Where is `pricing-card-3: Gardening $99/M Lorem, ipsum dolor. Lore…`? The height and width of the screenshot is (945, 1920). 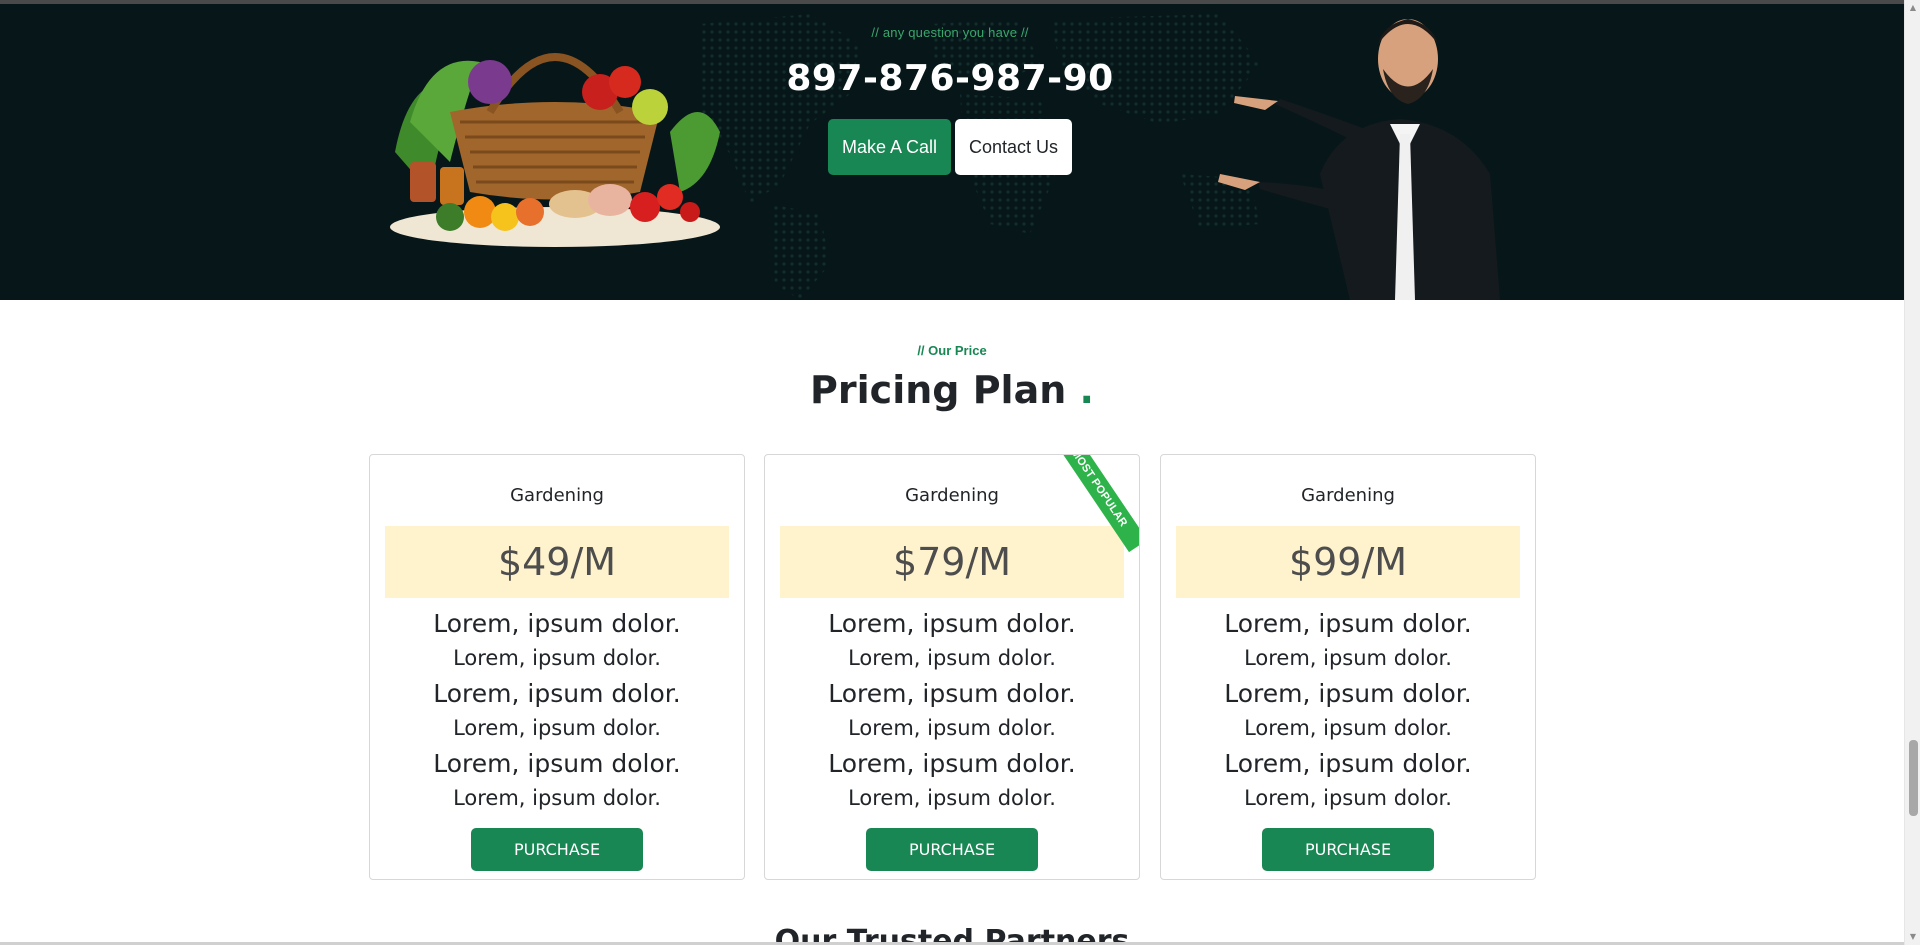 pricing-card-3: Gardening $99/M Lorem, ipsum dolor. Lore… is located at coordinates (1348, 667).